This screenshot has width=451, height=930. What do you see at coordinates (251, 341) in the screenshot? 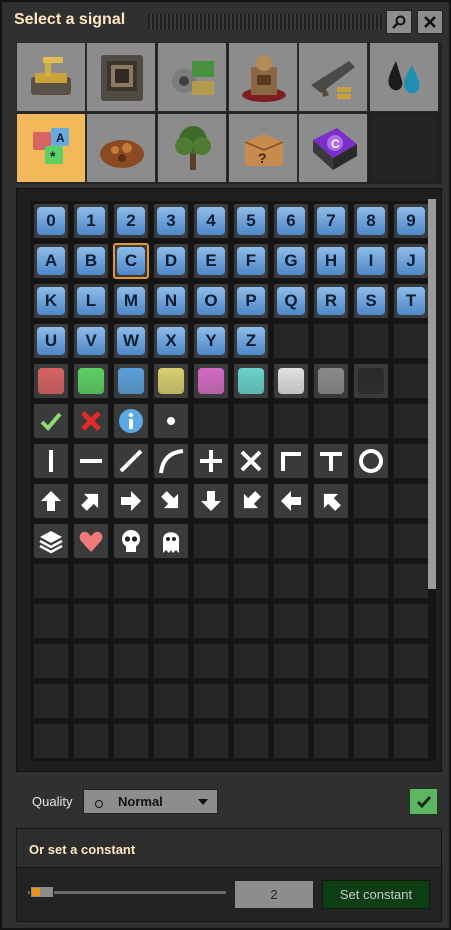
I see `signal-z: Z` at bounding box center [251, 341].